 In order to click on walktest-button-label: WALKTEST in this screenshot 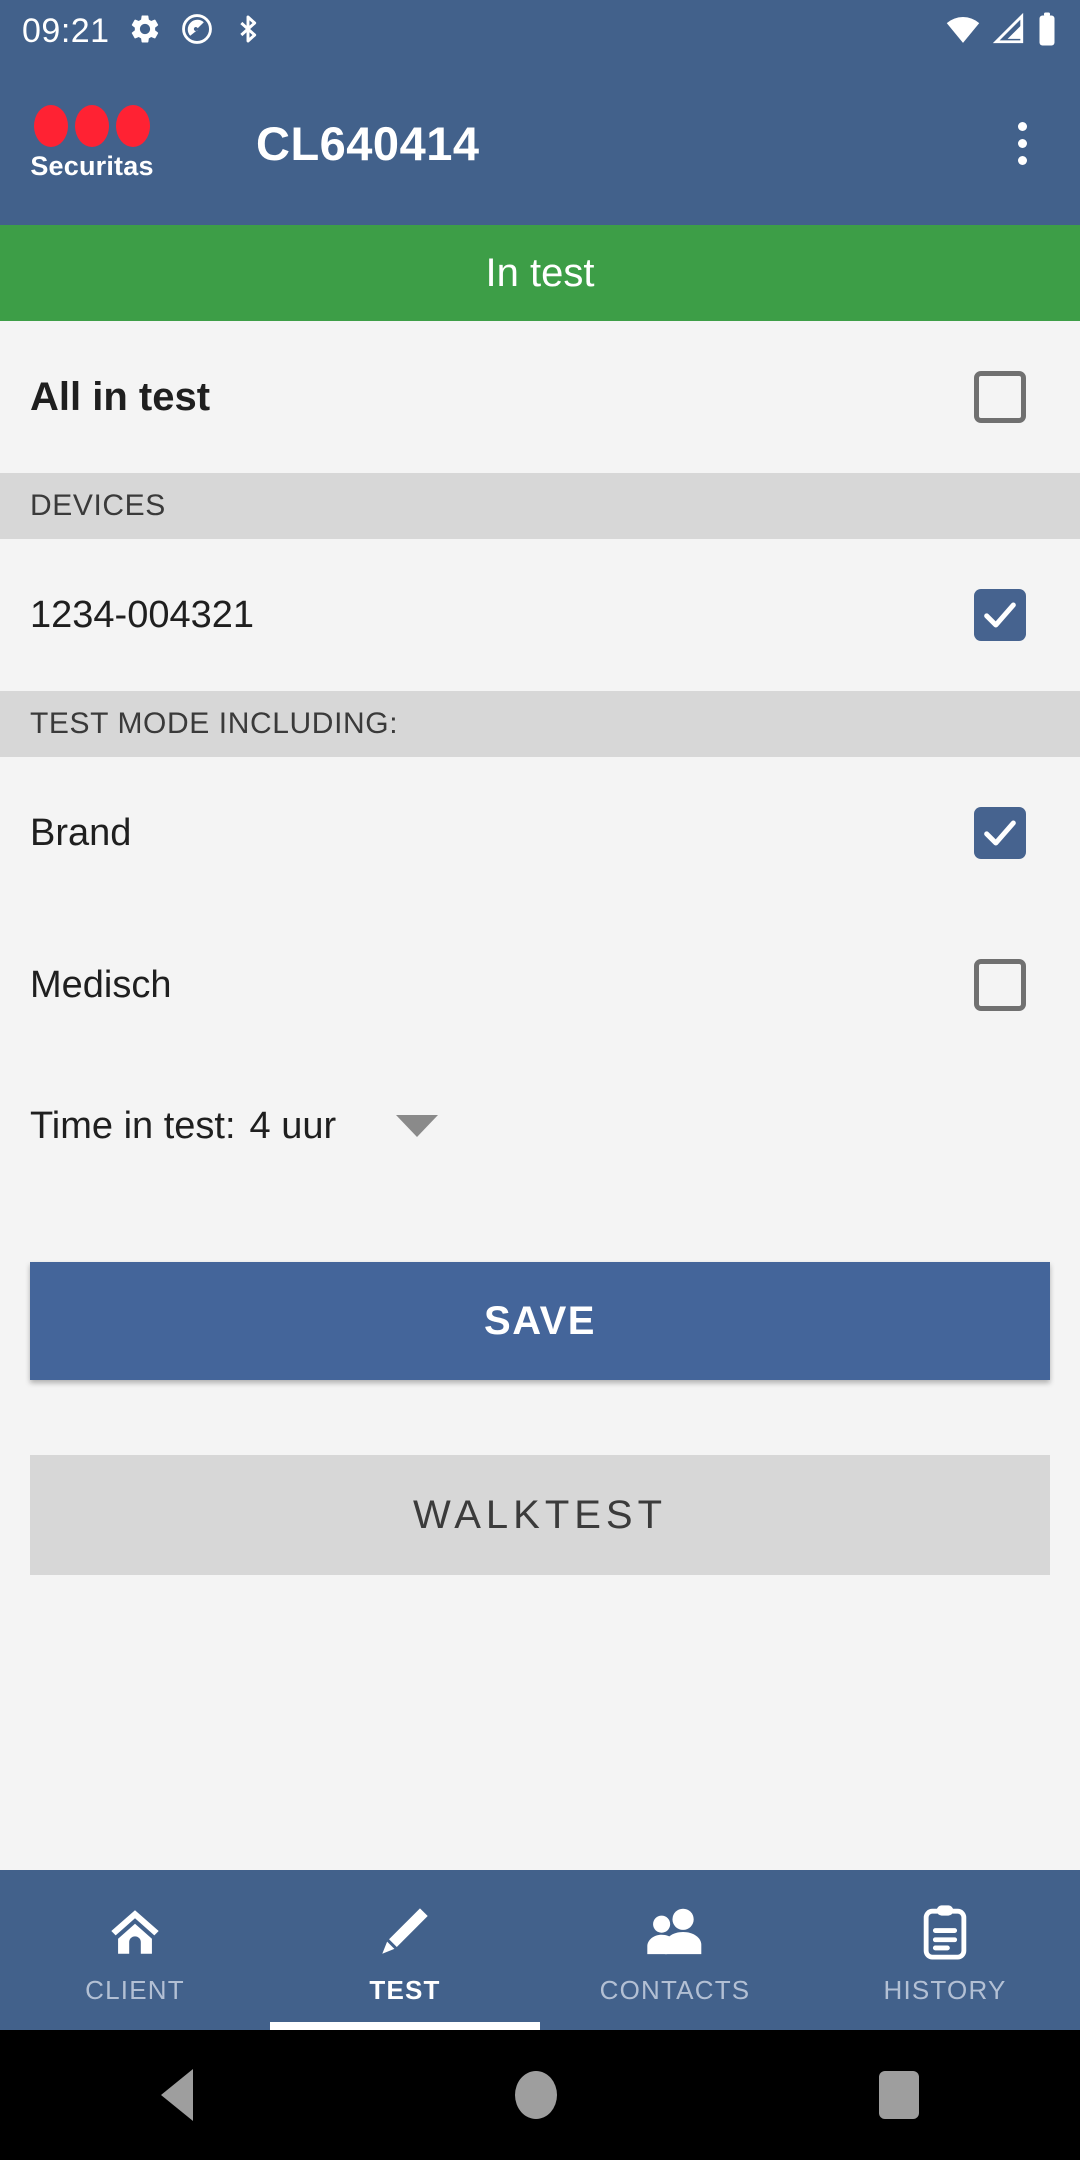, I will do `click(540, 1514)`.